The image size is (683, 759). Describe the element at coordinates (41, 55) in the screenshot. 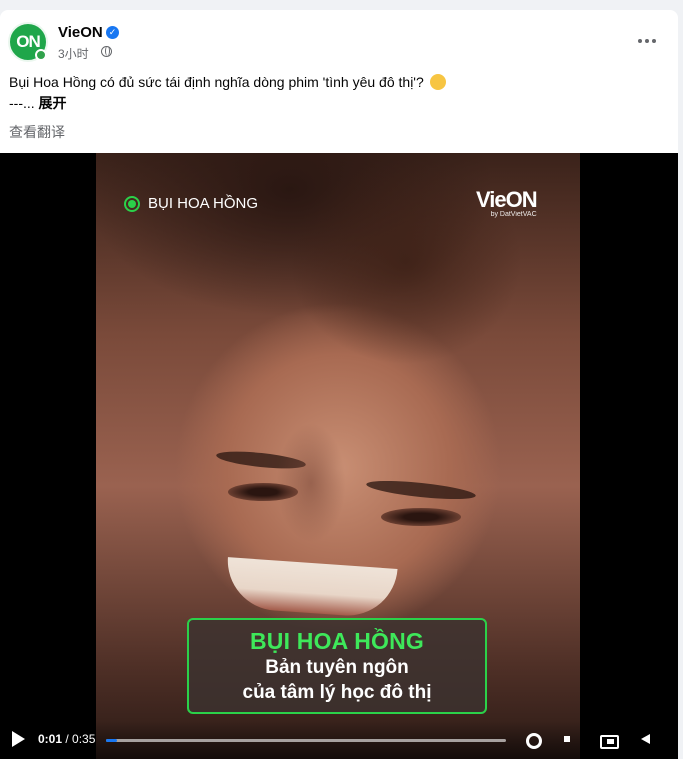

I see `online-status-icon` at that location.